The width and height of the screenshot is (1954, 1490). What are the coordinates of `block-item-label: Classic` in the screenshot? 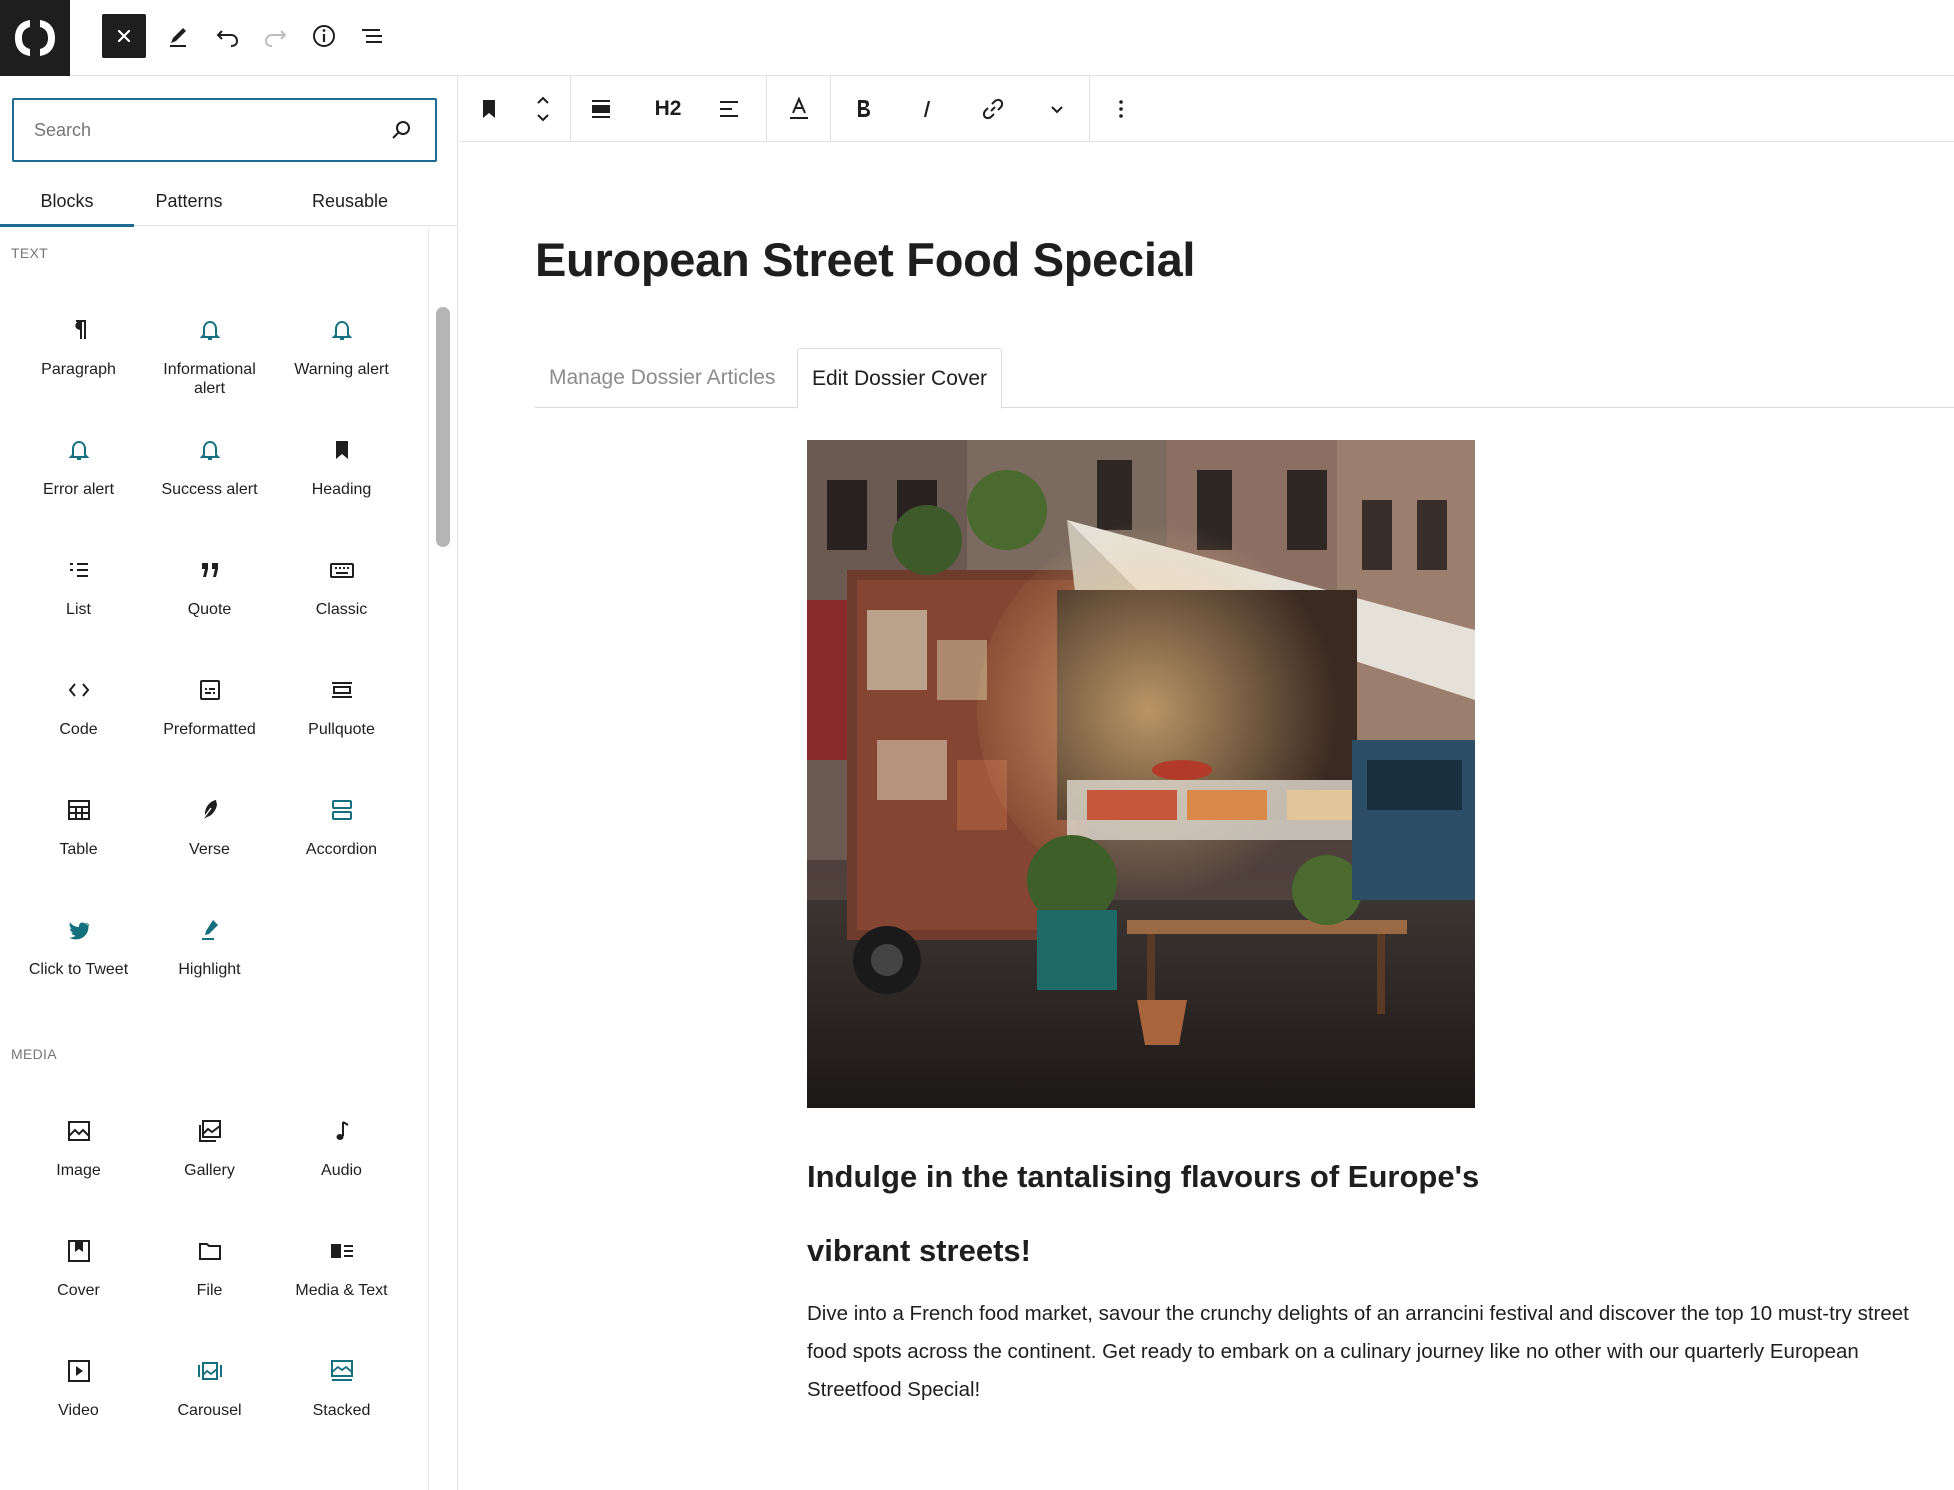 It's located at (341, 609).